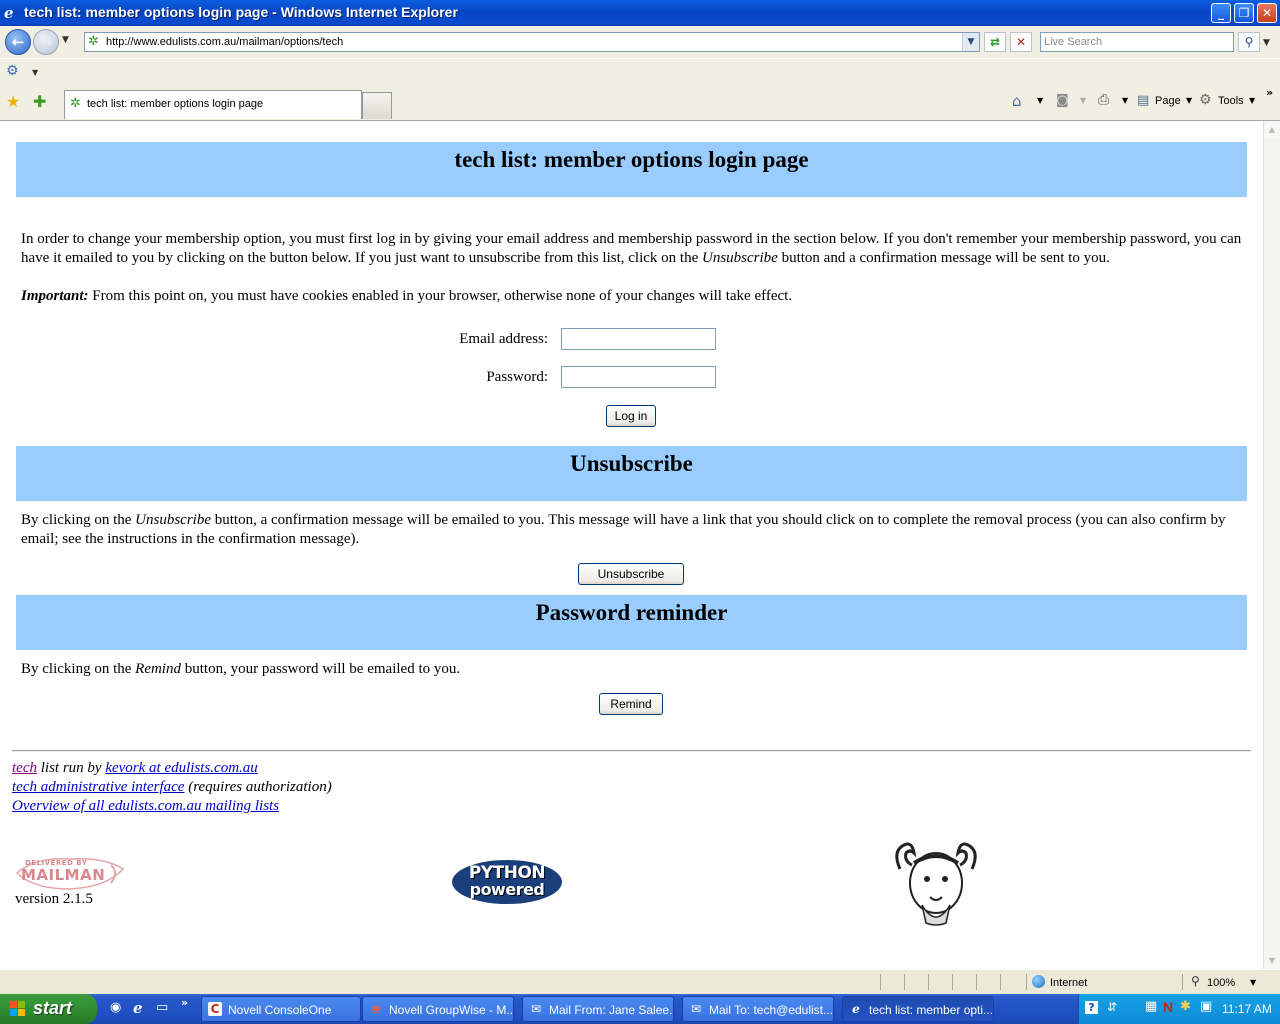 The height and width of the screenshot is (1024, 1280). I want to click on search-icon: ⚲, so click(1249, 42).